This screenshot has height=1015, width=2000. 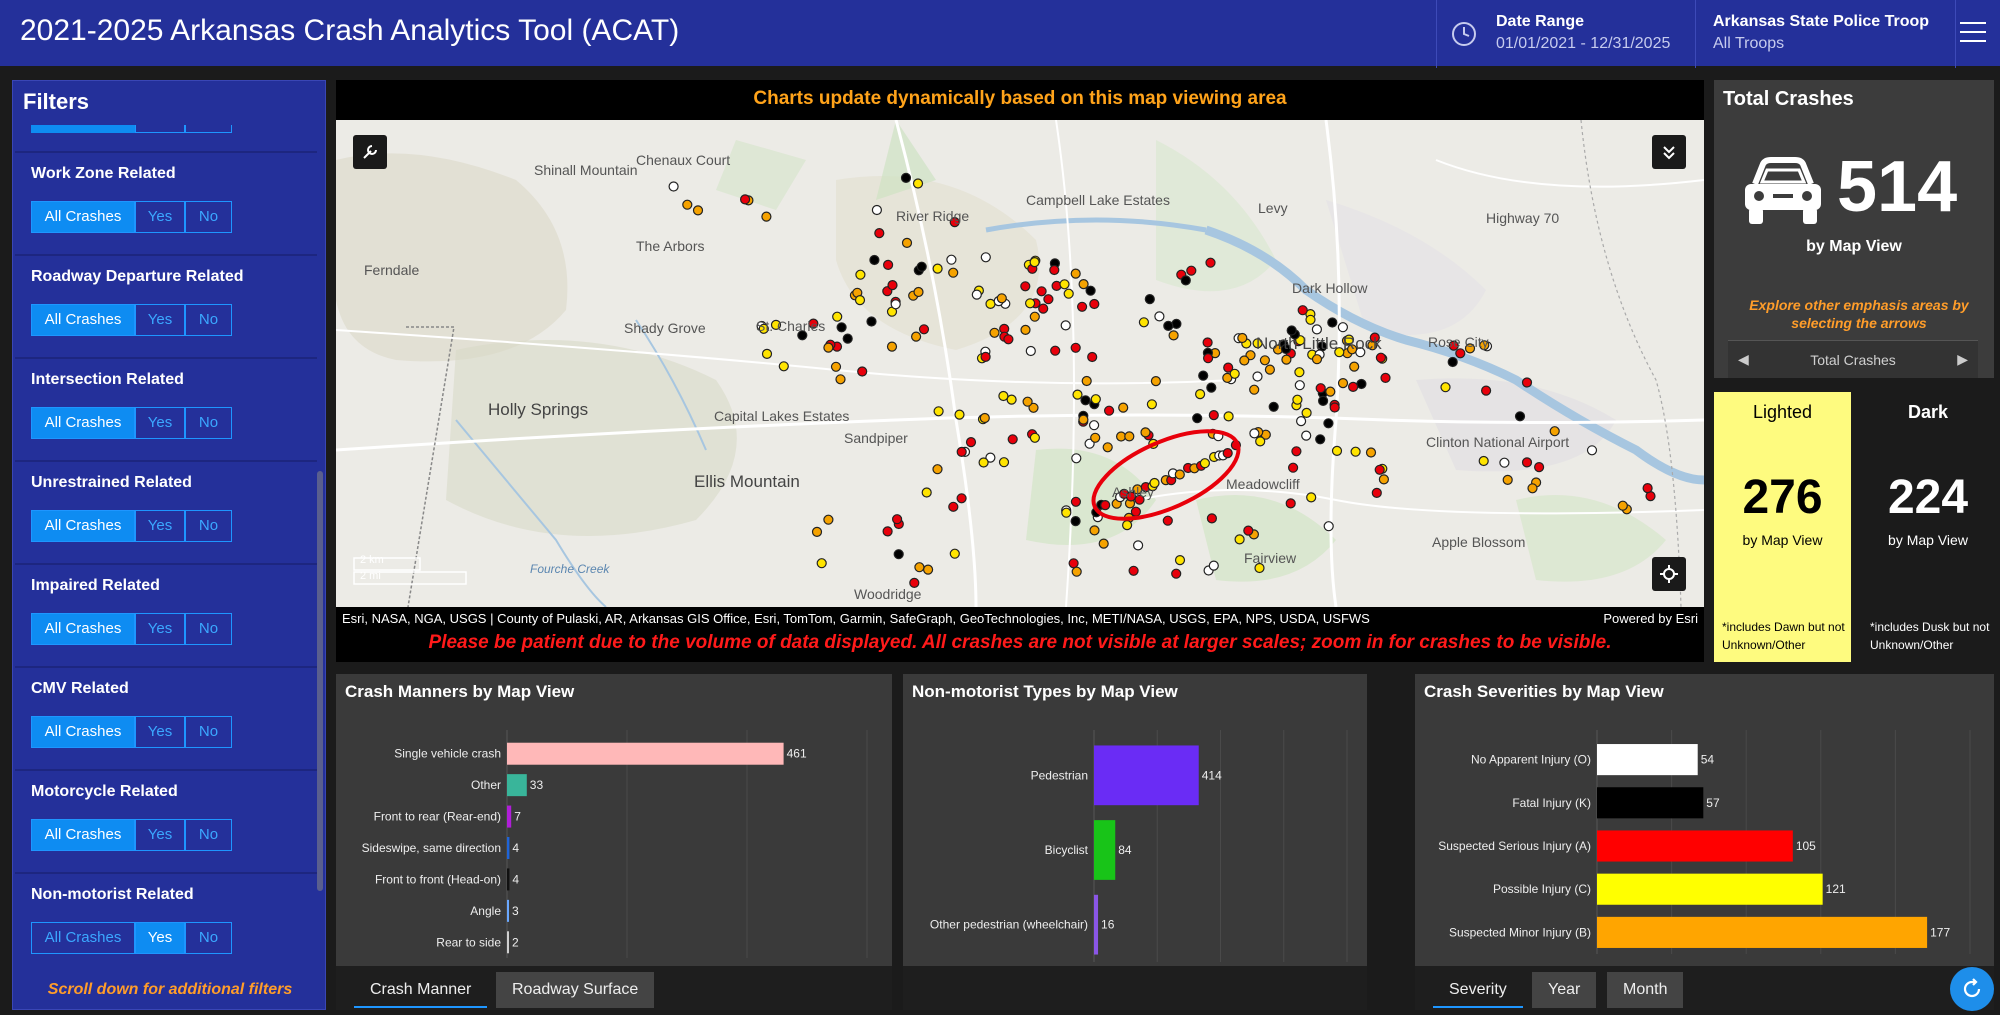 What do you see at coordinates (515, 942) in the screenshot?
I see `value-label: 2` at bounding box center [515, 942].